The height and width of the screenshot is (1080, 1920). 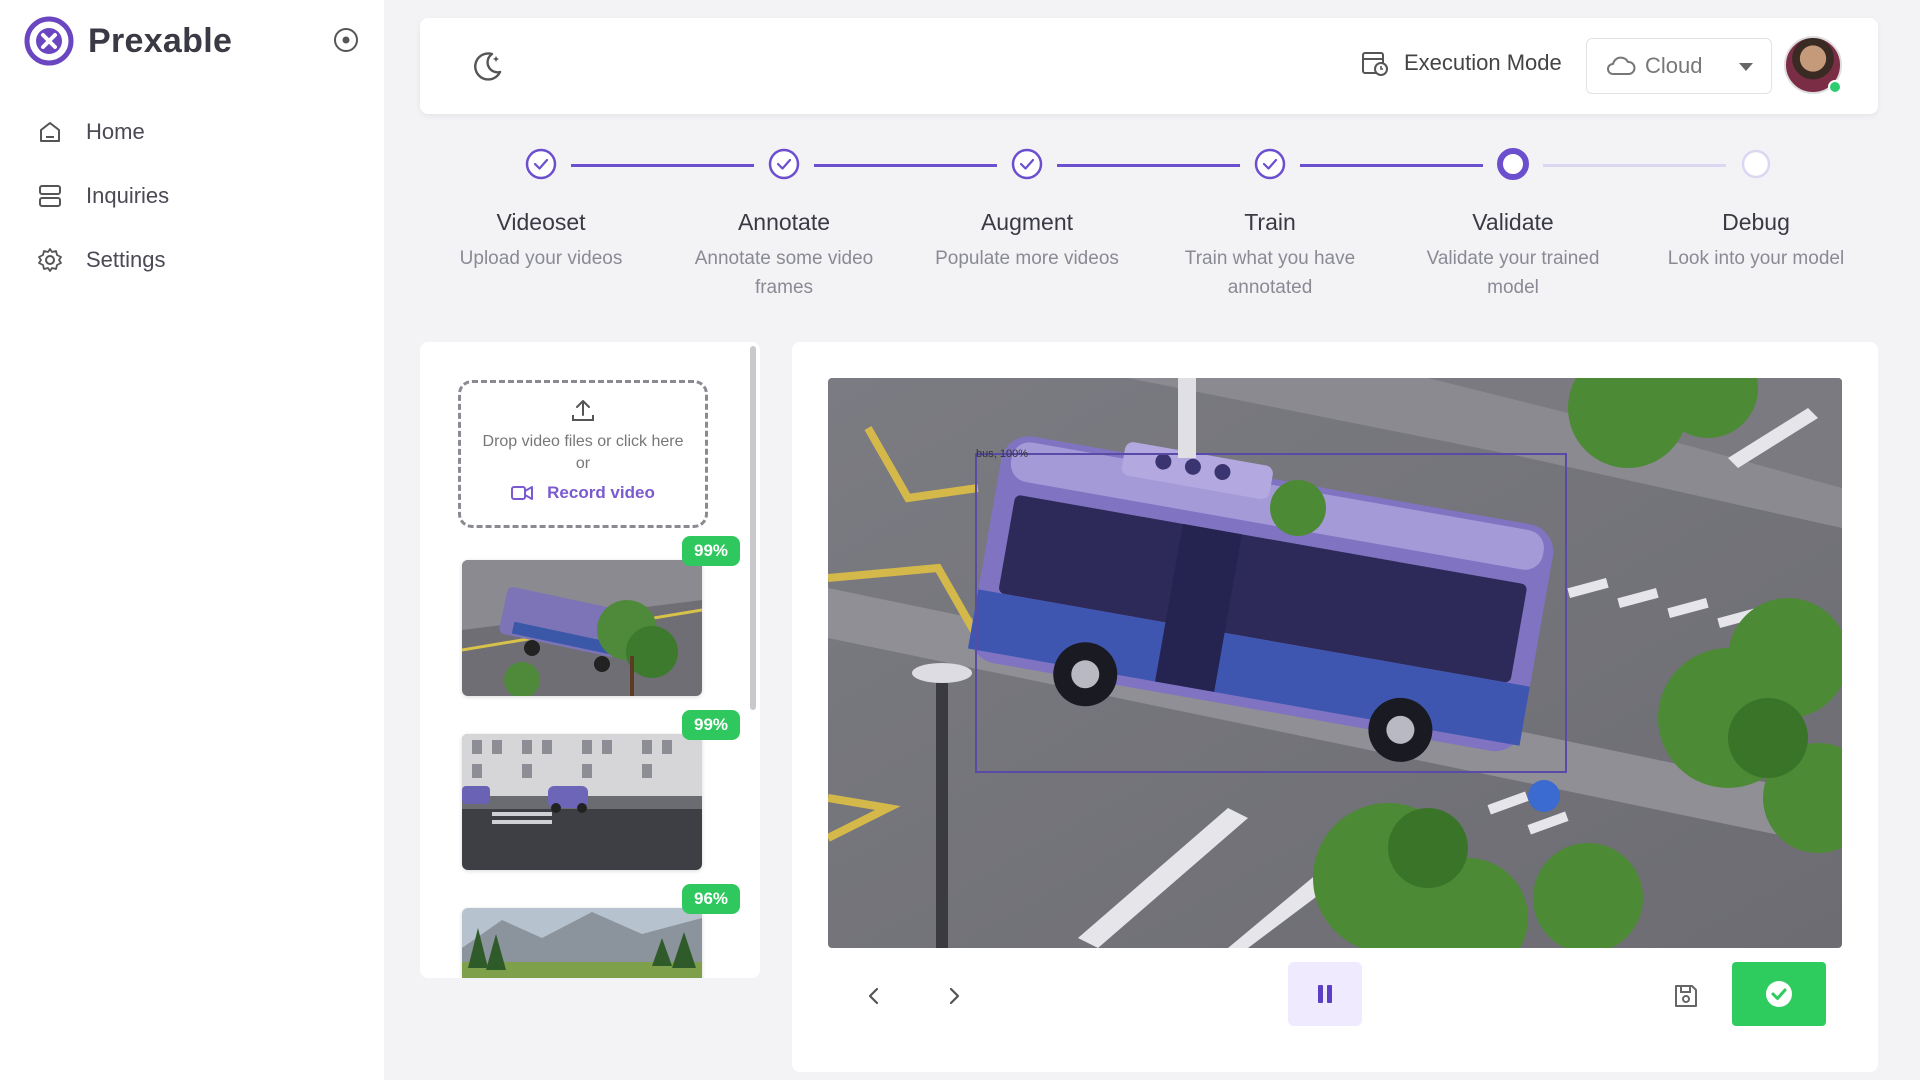 I want to click on mountain-meadow-thumbnail, so click(x=582, y=943).